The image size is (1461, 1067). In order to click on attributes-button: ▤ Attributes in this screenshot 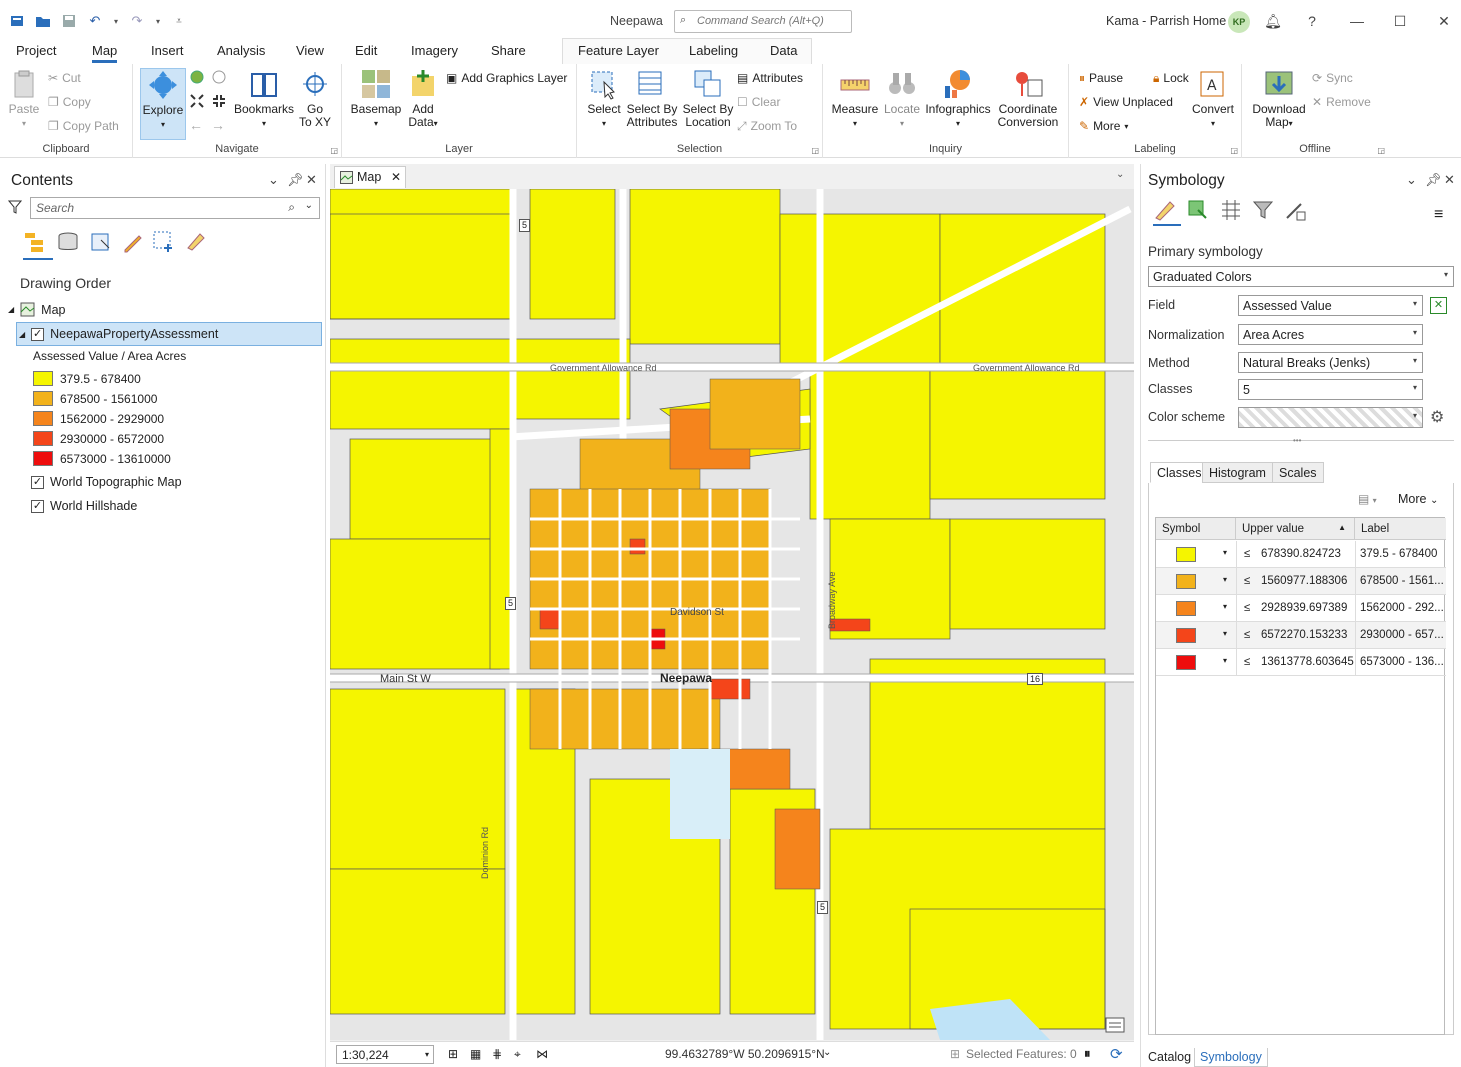, I will do `click(770, 78)`.